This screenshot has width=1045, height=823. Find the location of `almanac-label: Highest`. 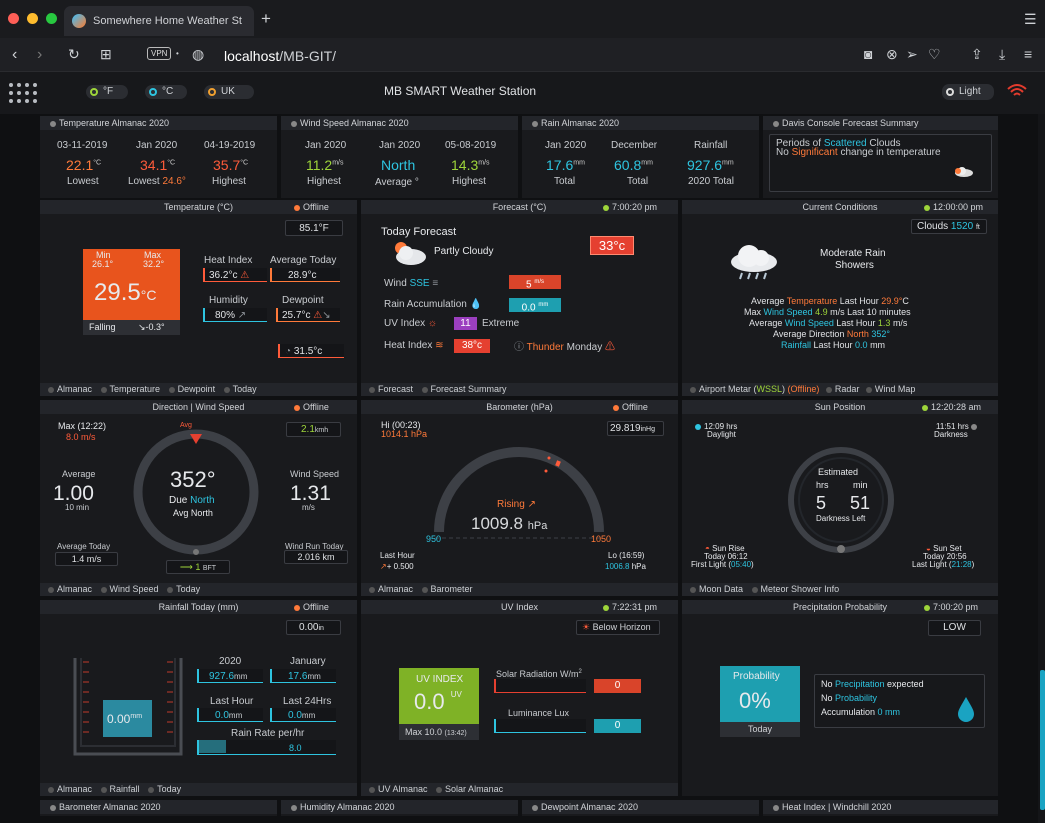

almanac-label: Highest is located at coordinates (469, 181).